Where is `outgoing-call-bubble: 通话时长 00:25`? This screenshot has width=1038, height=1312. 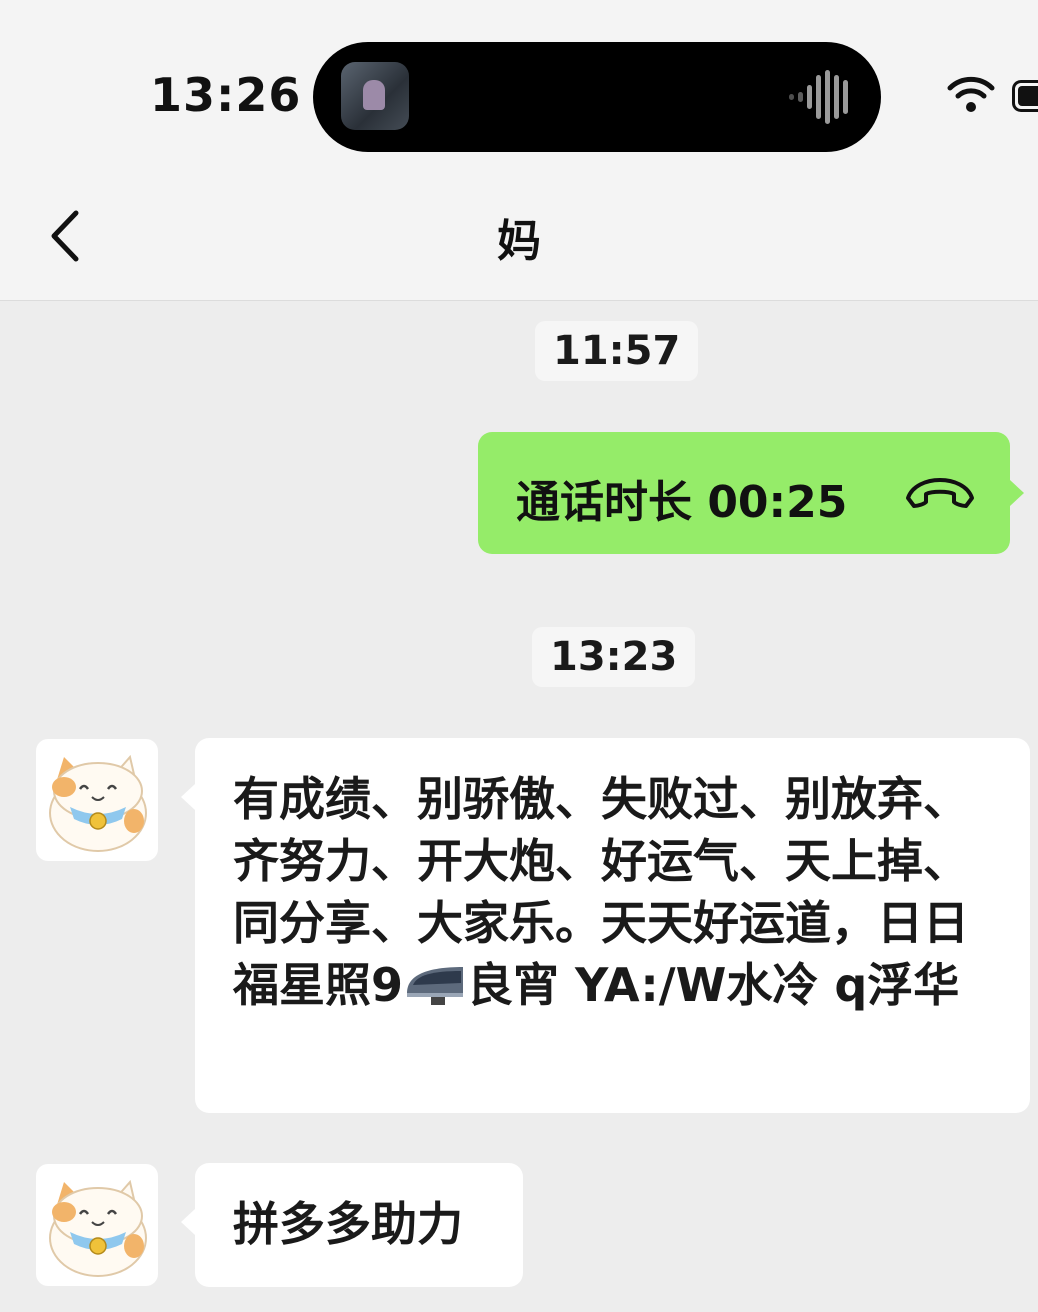
outgoing-call-bubble: 通话时长 00:25 is located at coordinates (751, 493).